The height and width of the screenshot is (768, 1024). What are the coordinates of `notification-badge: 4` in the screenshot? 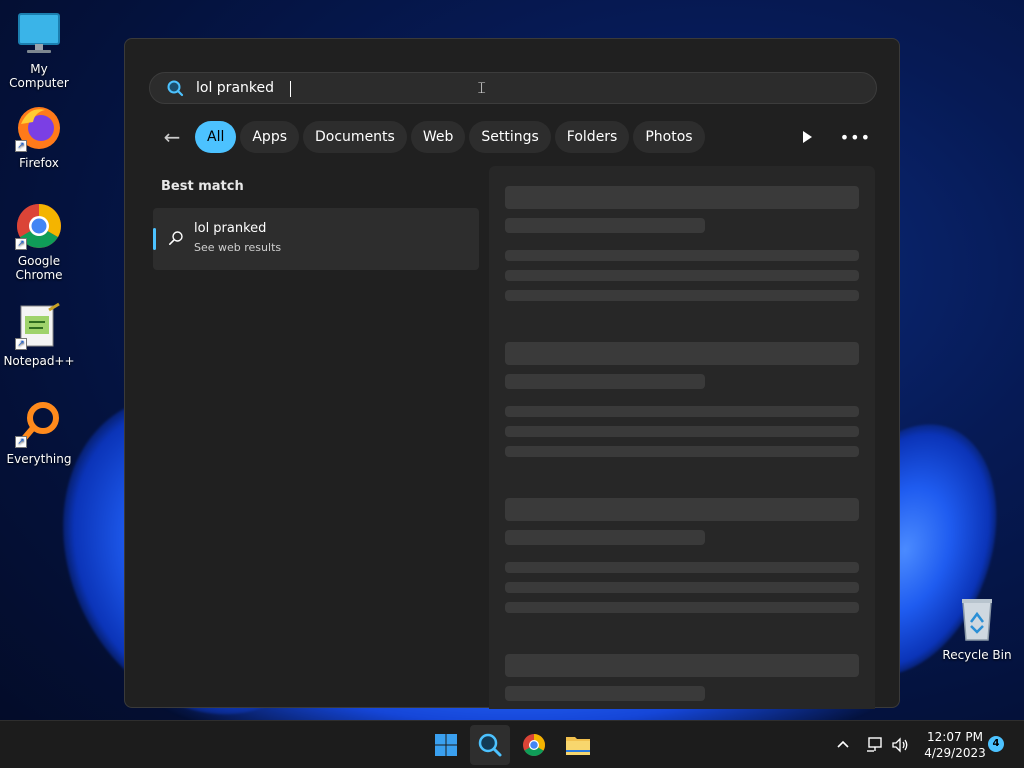 It's located at (996, 744).